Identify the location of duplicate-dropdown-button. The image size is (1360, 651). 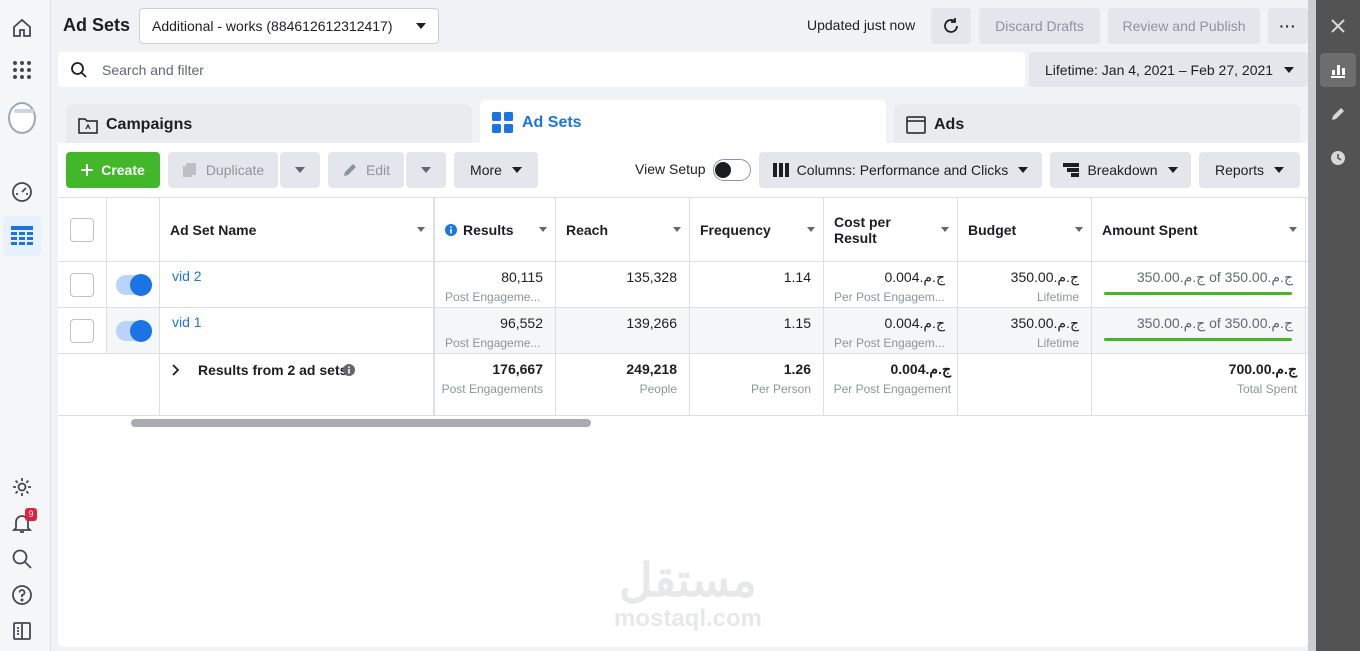
(300, 170).